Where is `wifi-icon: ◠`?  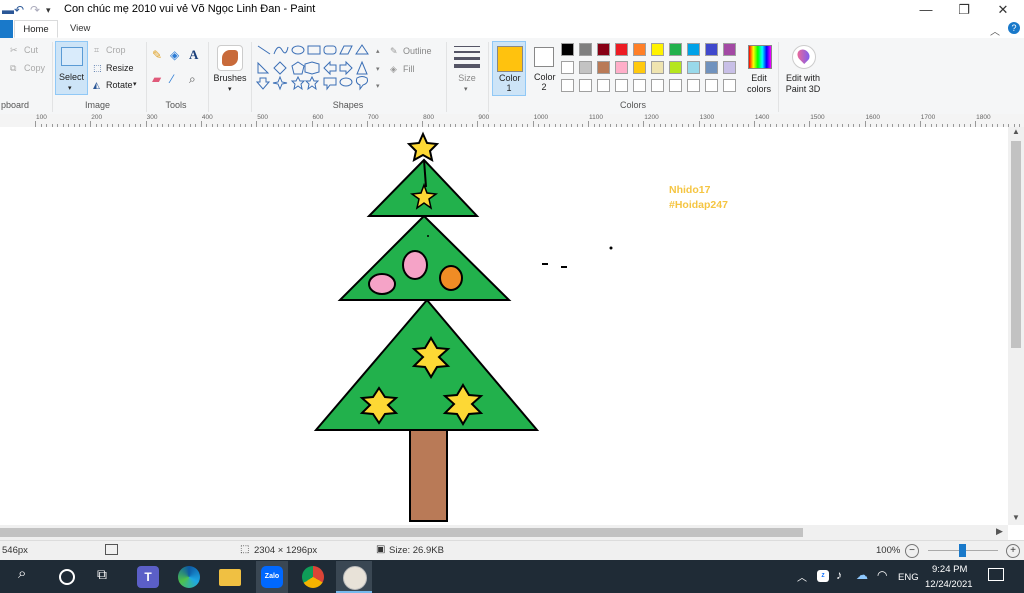 wifi-icon: ◠ is located at coordinates (882, 575).